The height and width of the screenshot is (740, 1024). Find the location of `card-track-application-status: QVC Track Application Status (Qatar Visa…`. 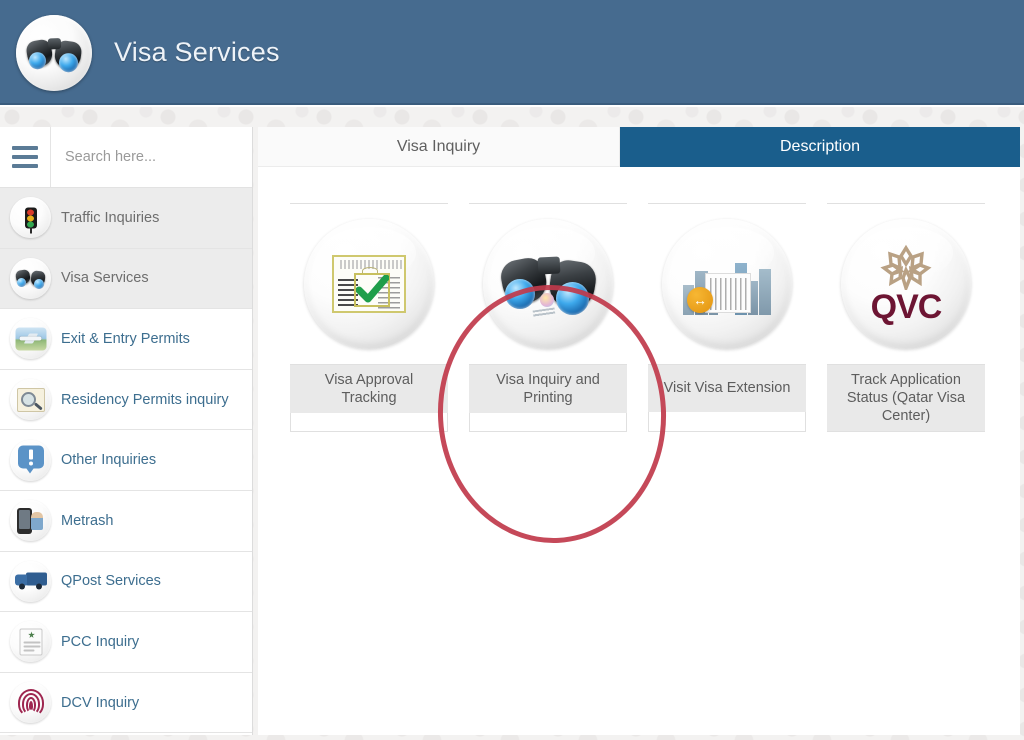

card-track-application-status: QVC Track Application Status (Qatar Visa… is located at coordinates (906, 318).